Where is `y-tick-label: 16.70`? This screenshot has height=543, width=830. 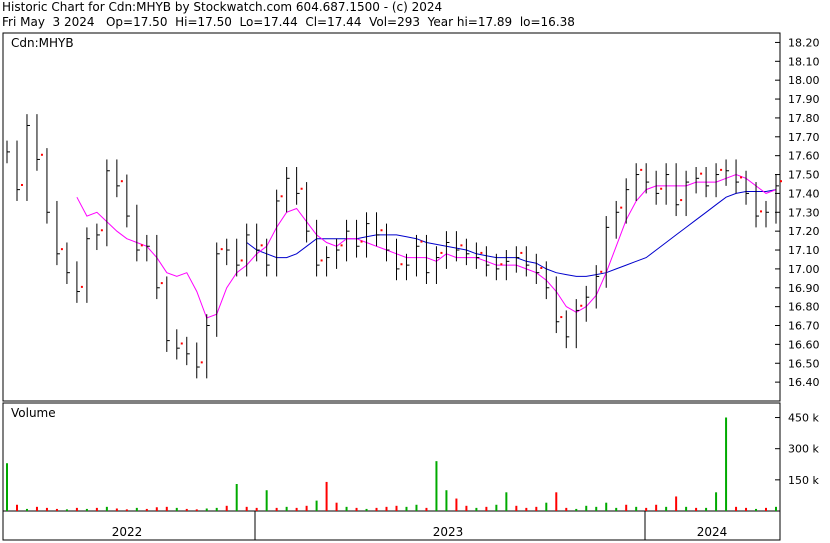
y-tick-label: 16.70 is located at coordinates (804, 326).